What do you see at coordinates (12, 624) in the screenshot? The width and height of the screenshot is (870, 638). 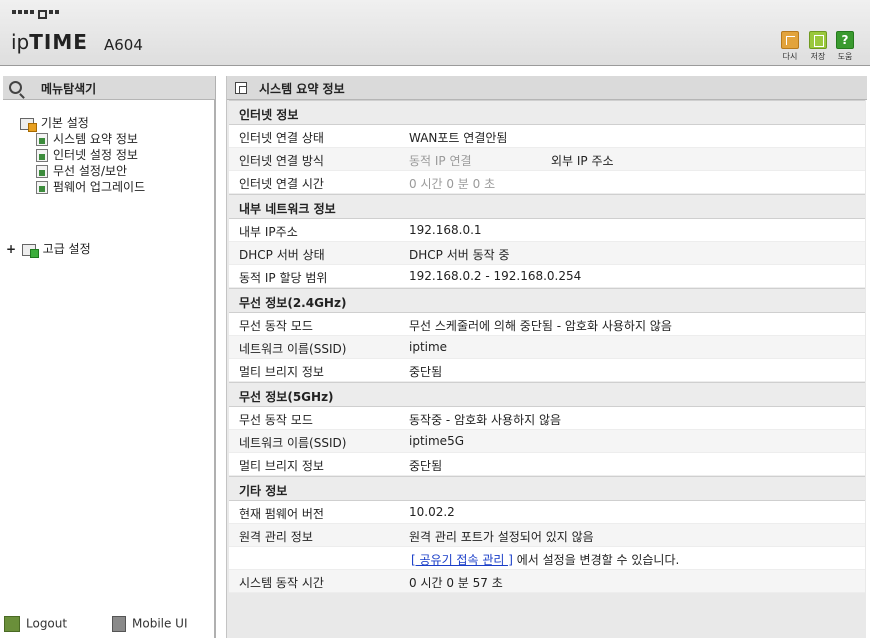 I see `logout-icon` at bounding box center [12, 624].